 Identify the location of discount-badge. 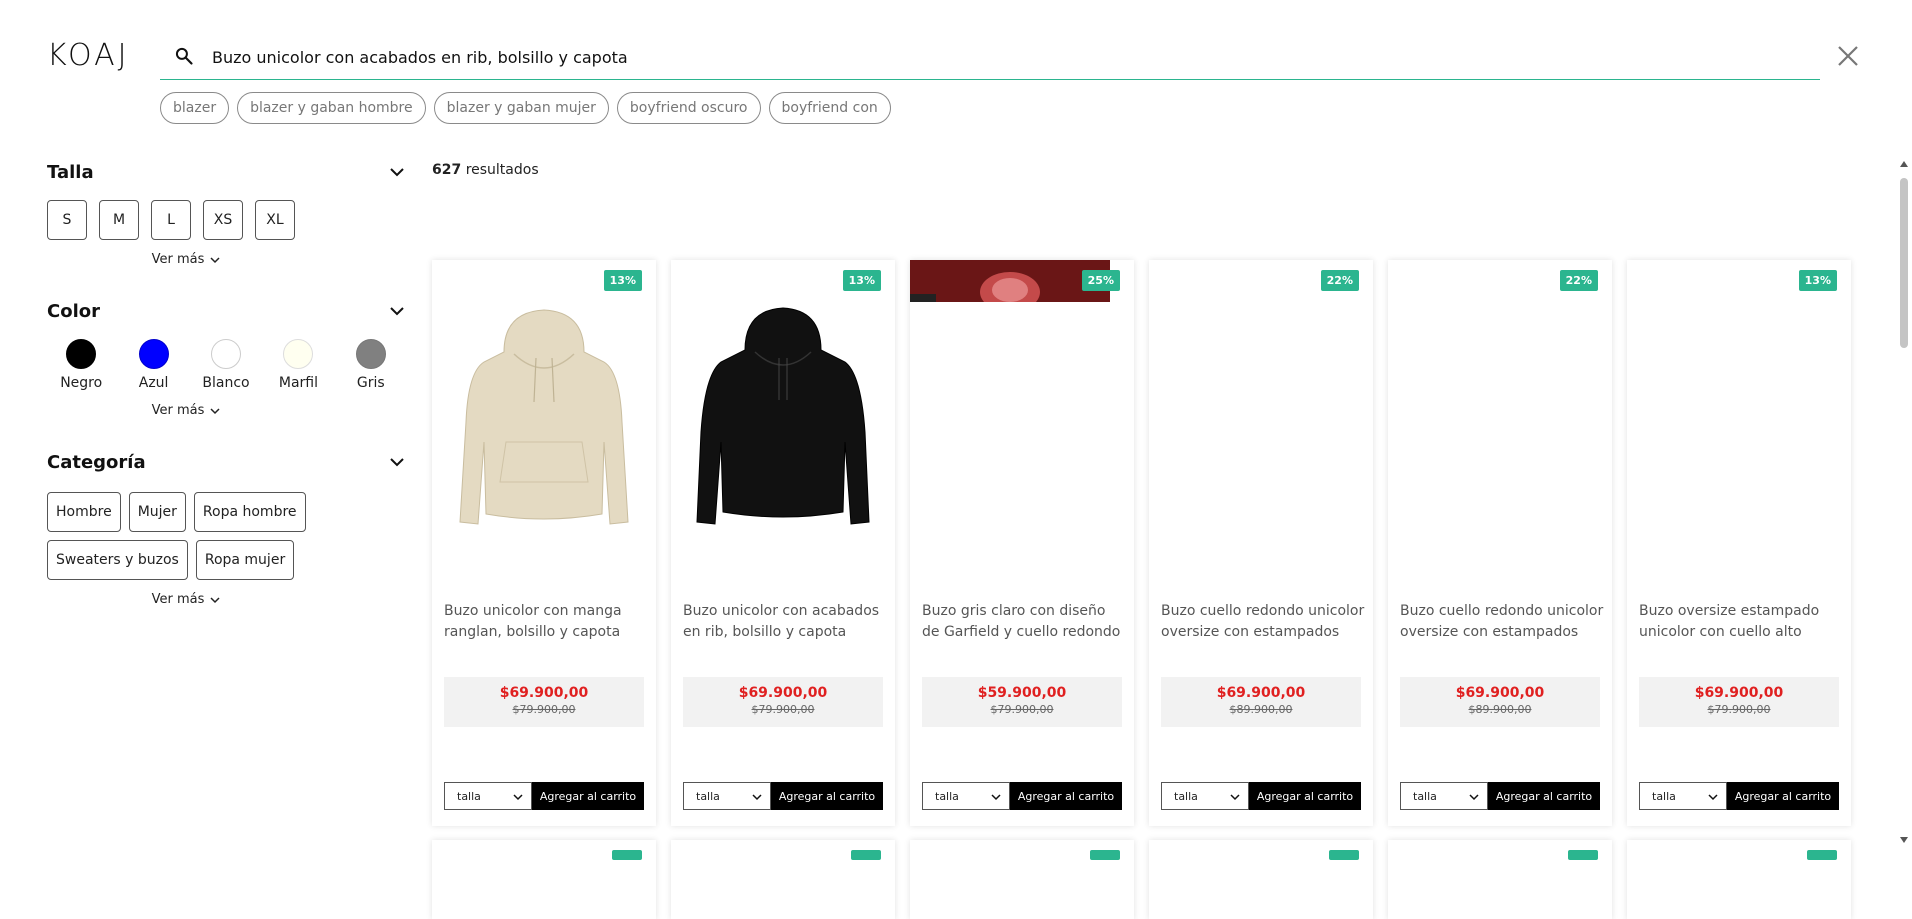
(866, 855).